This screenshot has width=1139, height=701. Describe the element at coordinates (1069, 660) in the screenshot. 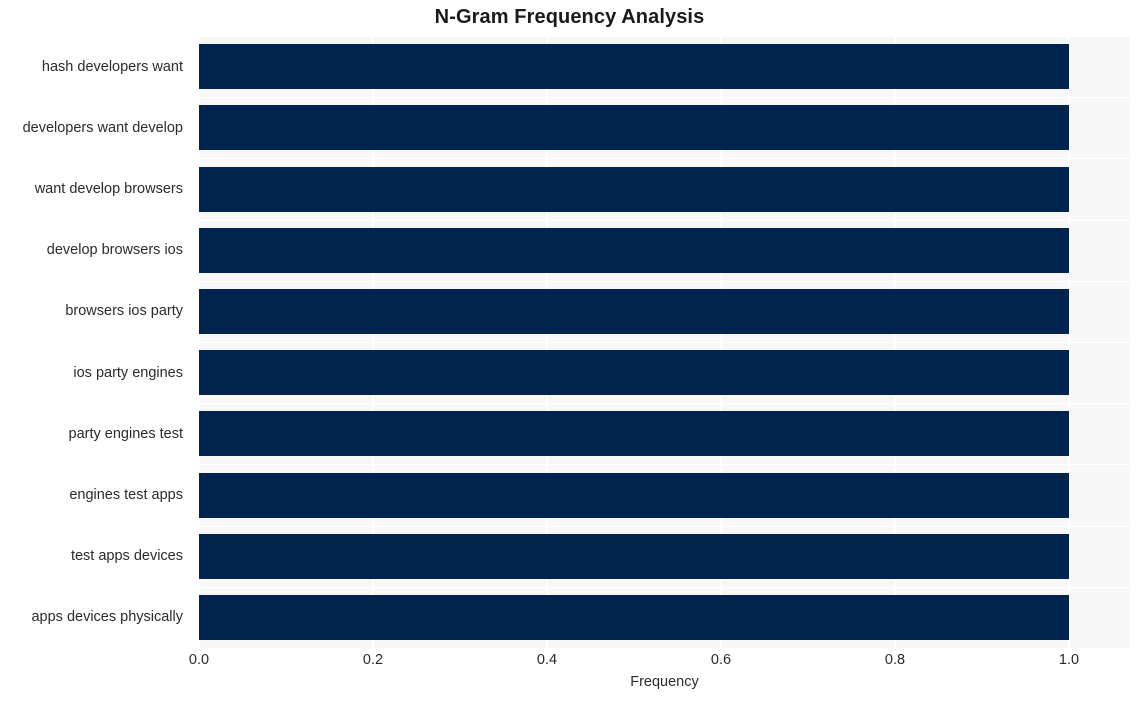

I see `x-axis-tick-label: 1.0` at that location.